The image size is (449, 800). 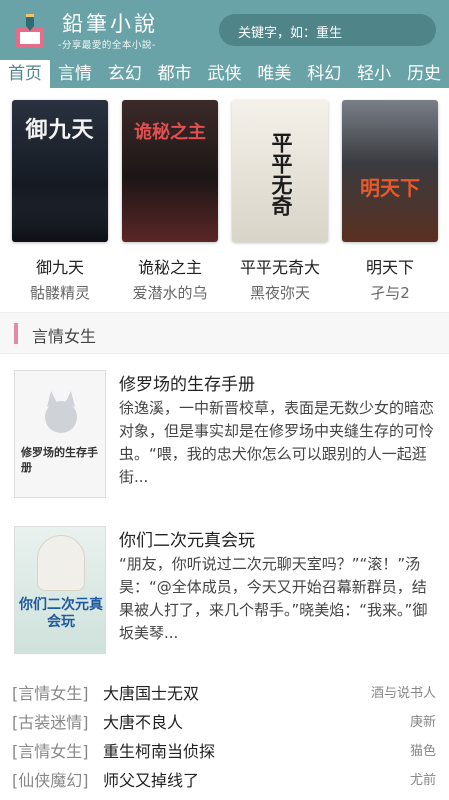 I want to click on cover-title: 诡秘之主, so click(x=170, y=132).